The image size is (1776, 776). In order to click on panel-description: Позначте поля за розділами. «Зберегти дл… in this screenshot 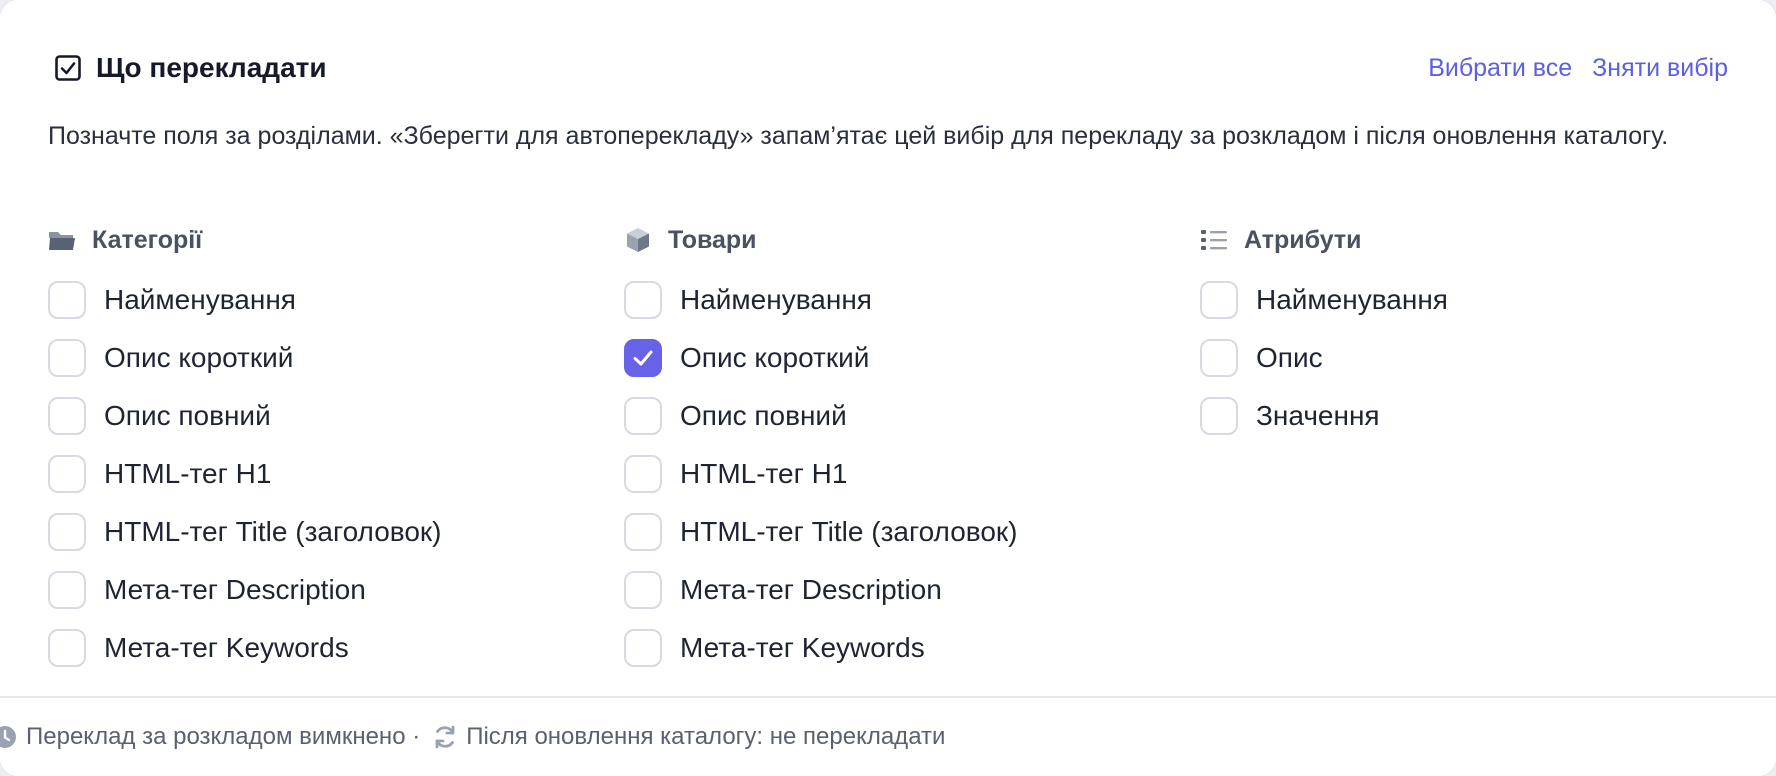, I will do `click(858, 136)`.